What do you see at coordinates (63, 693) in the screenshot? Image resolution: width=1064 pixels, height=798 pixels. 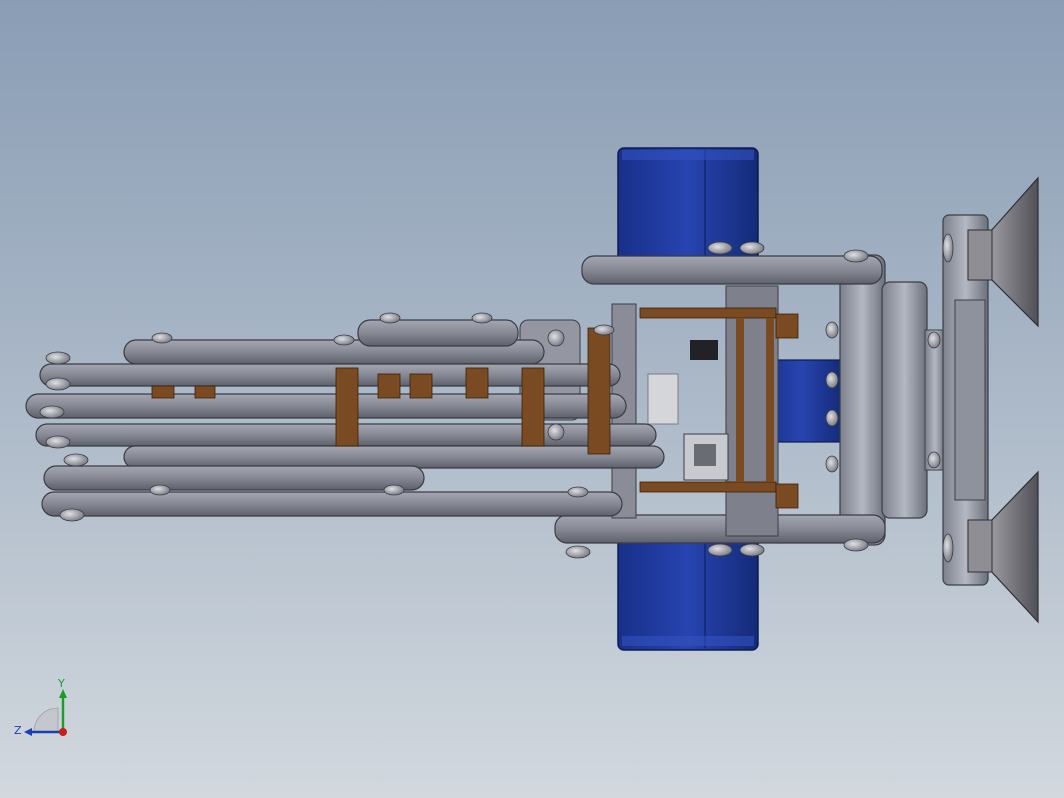 I see `y-axis-arrow-icon` at bounding box center [63, 693].